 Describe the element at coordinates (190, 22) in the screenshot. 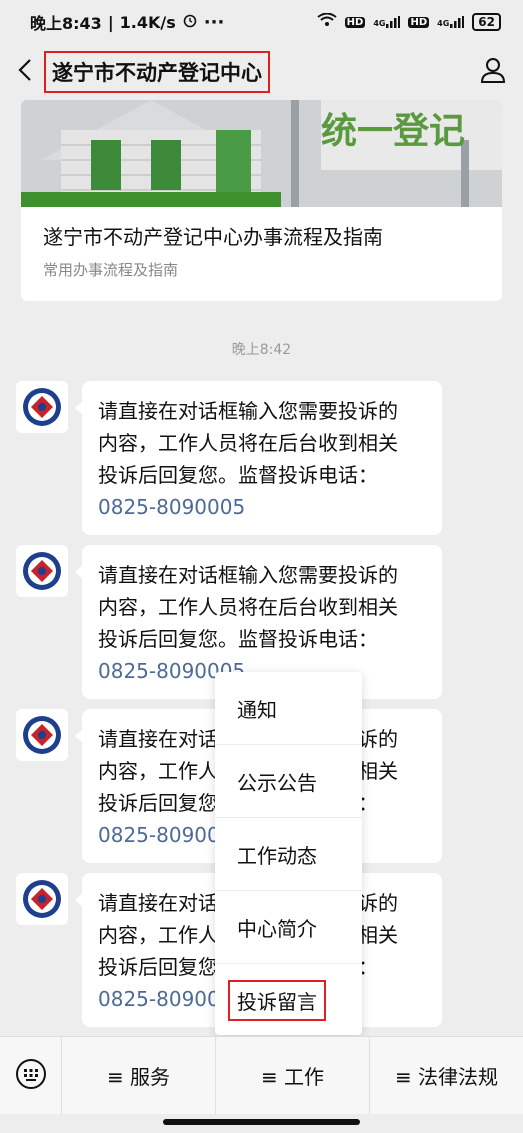

I see `alarm-icon` at that location.